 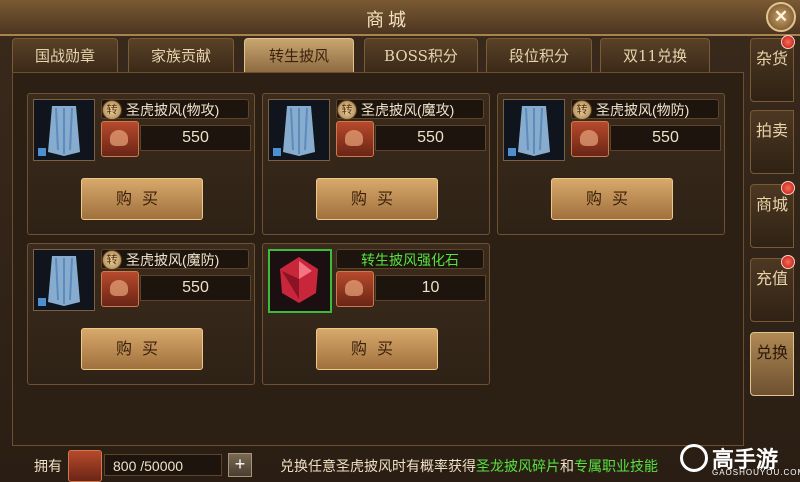 I want to click on tab-rank-points: 段位积分, so click(x=539, y=55).